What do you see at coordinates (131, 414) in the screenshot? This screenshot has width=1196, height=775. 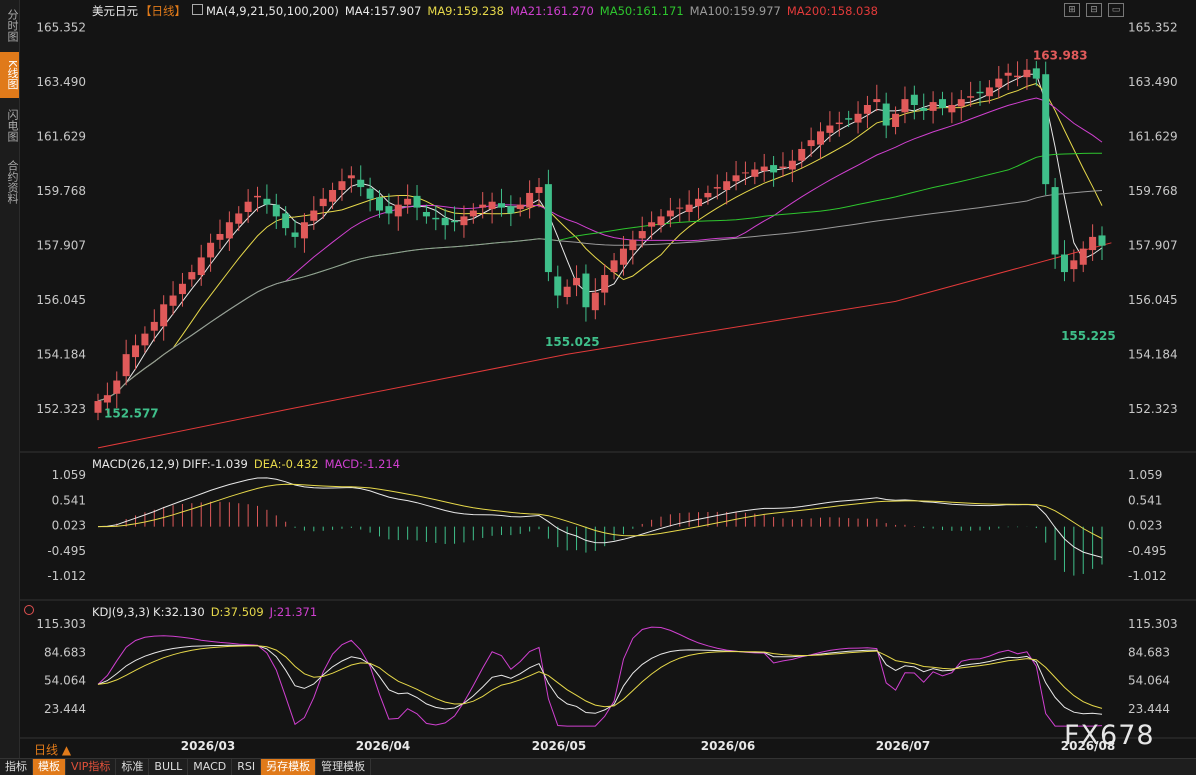 I see `price-extreme-label: 152.577` at bounding box center [131, 414].